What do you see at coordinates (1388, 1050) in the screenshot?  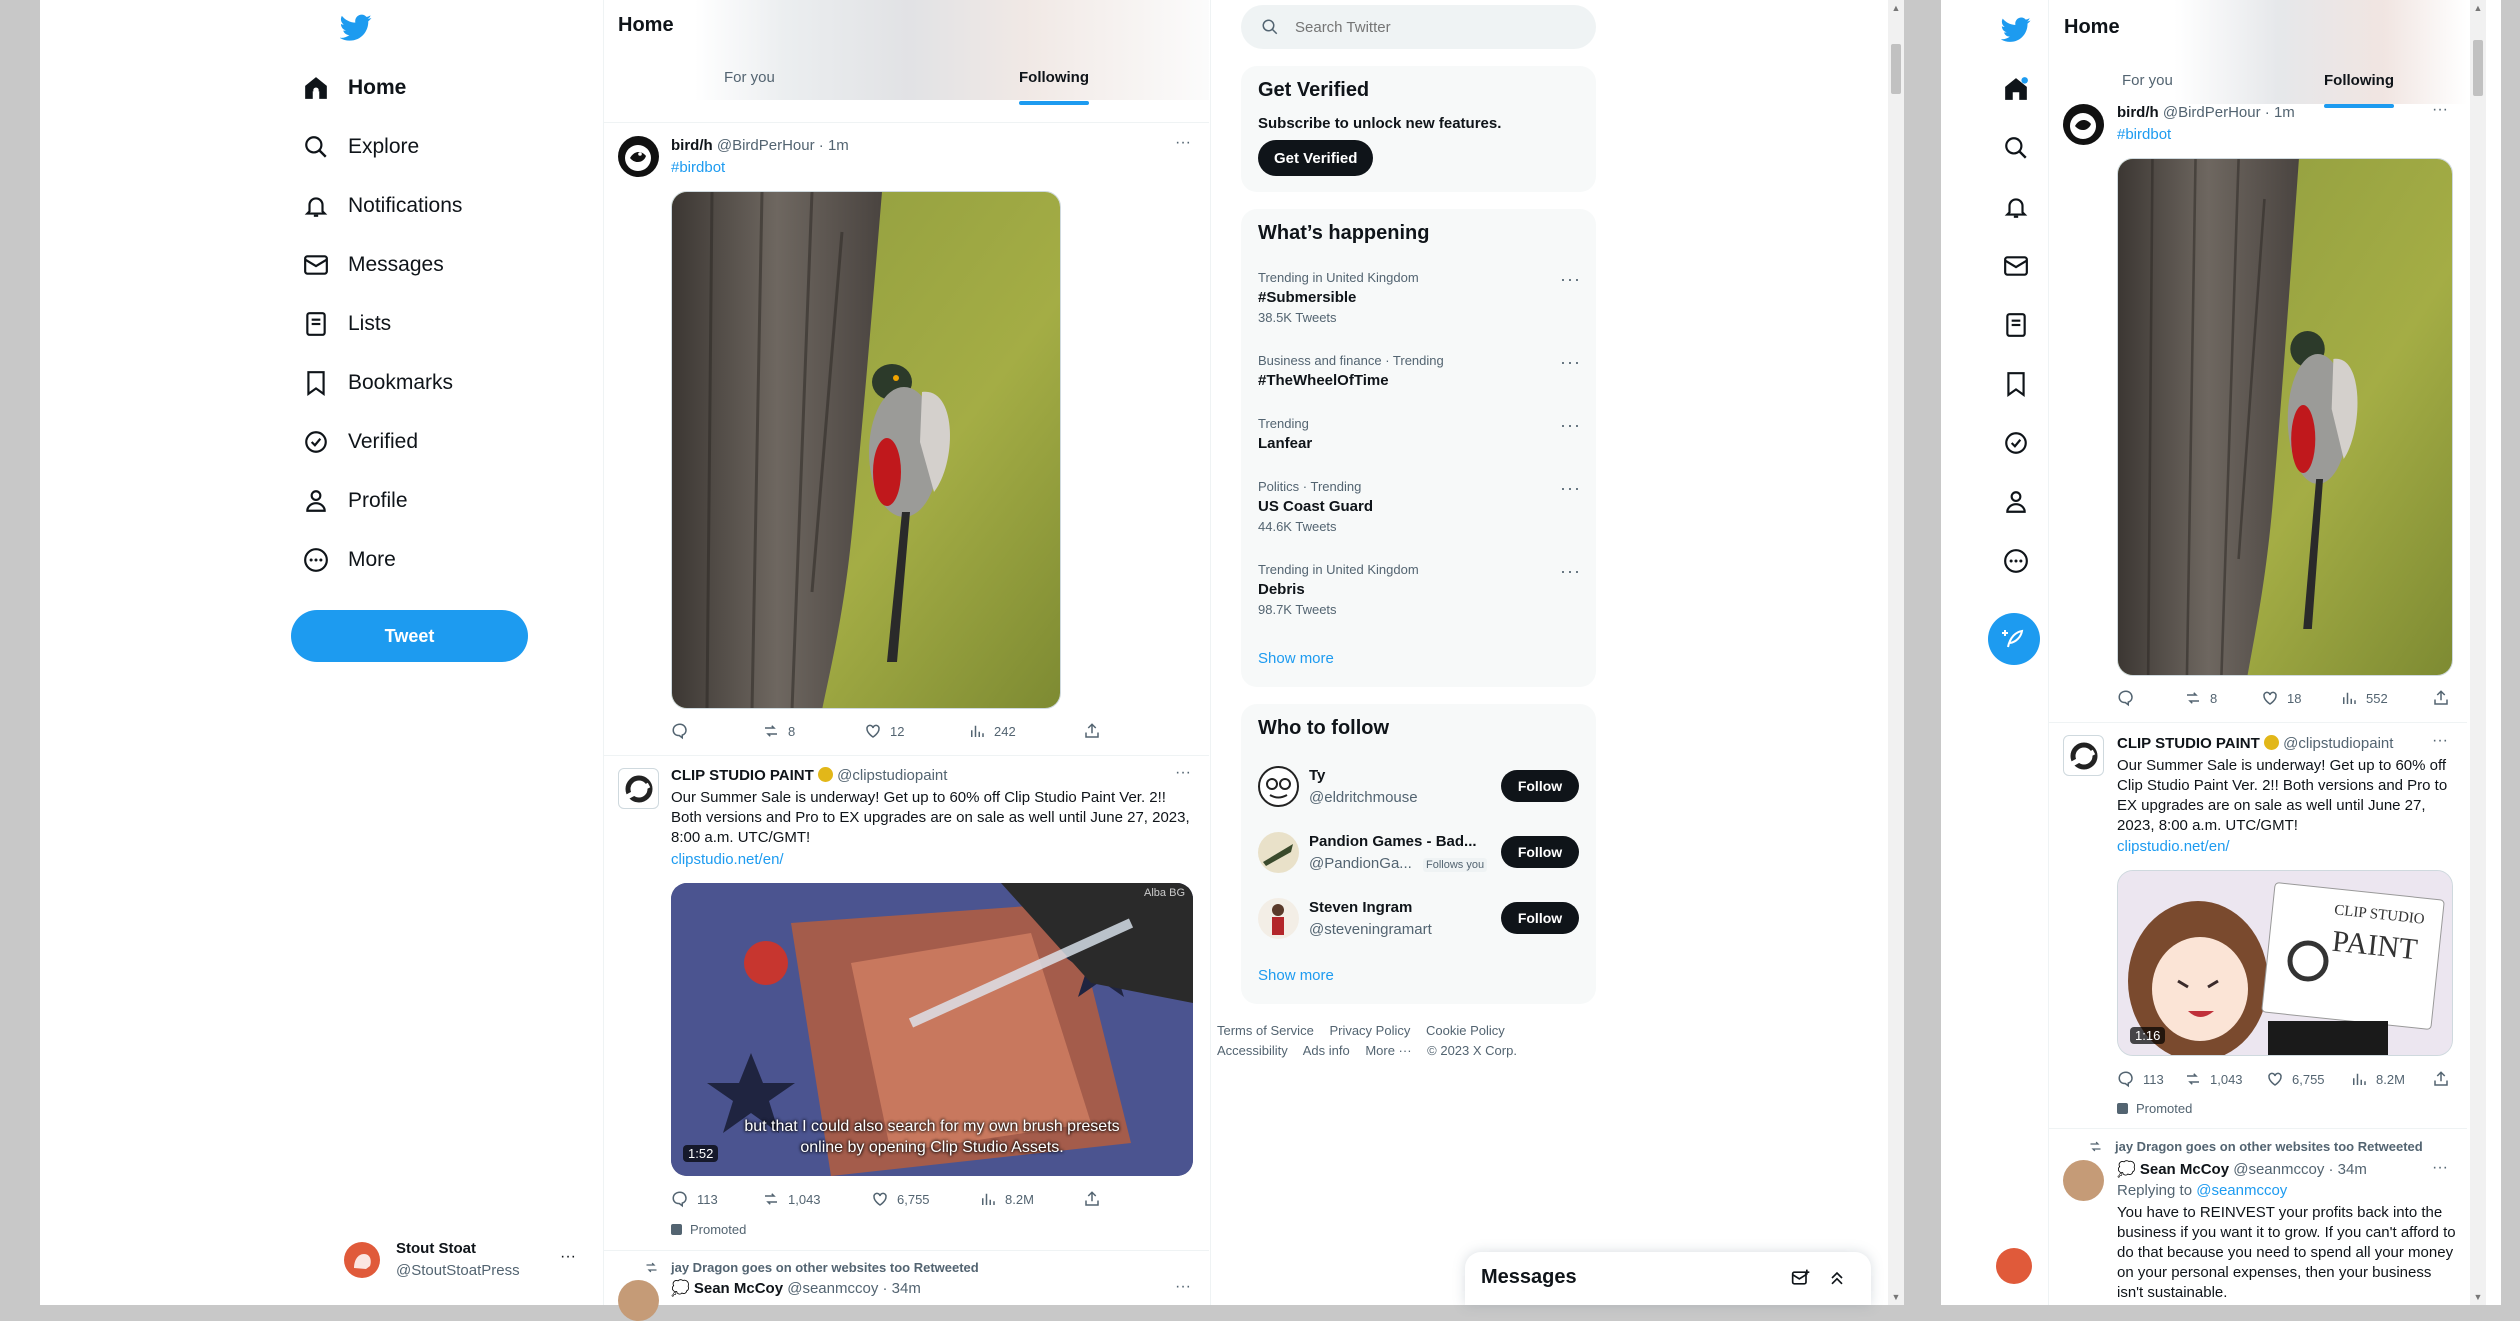 I see `footer-link: More ···` at bounding box center [1388, 1050].